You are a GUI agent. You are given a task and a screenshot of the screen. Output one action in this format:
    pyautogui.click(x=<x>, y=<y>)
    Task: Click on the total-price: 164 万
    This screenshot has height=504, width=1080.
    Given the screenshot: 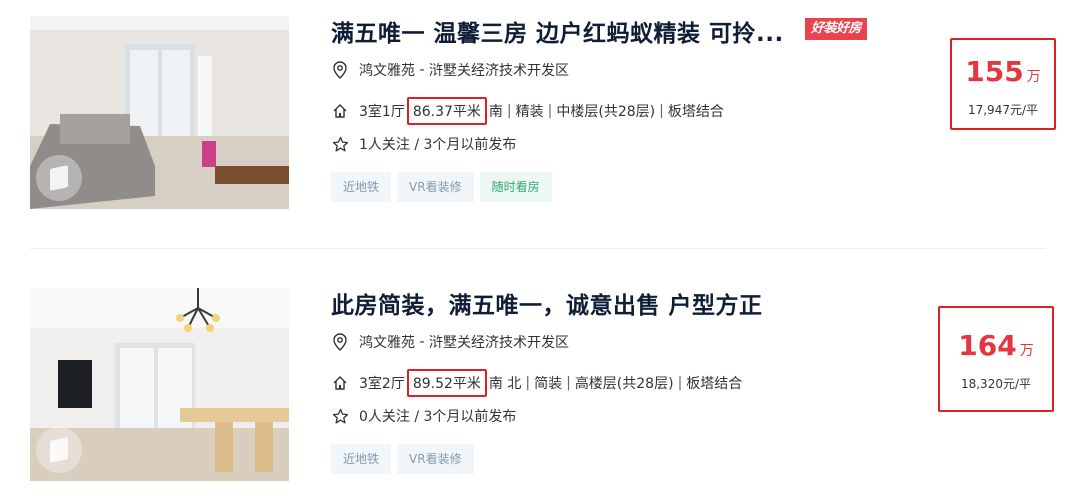 What is the action you would take?
    pyautogui.click(x=996, y=348)
    